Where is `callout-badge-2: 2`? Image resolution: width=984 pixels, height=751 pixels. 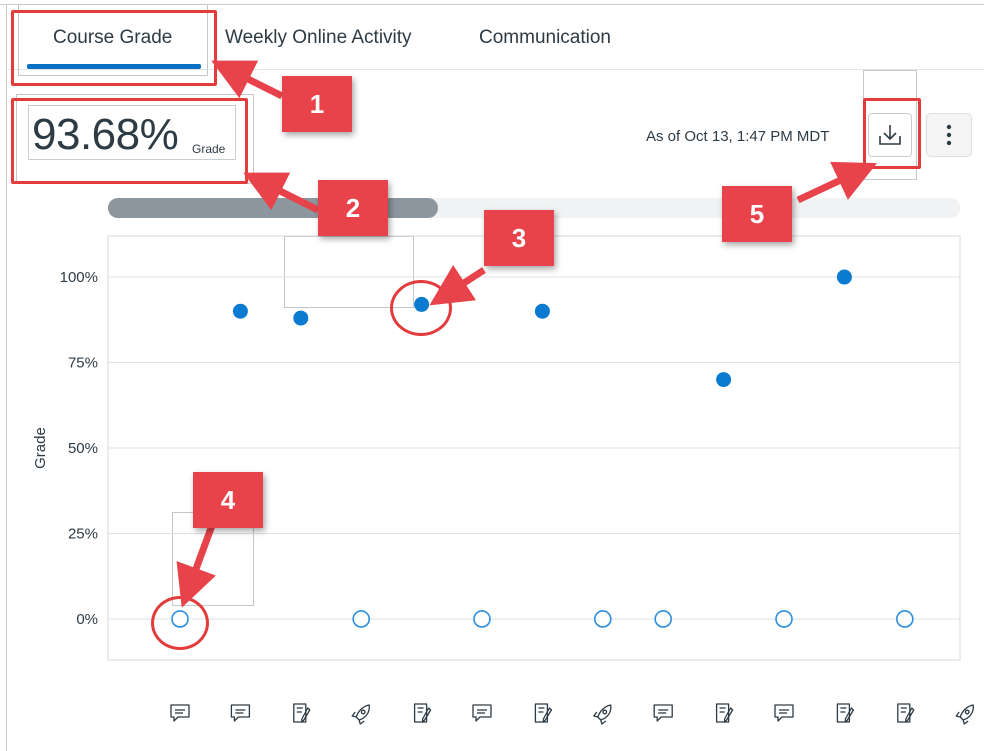 callout-badge-2: 2 is located at coordinates (353, 208).